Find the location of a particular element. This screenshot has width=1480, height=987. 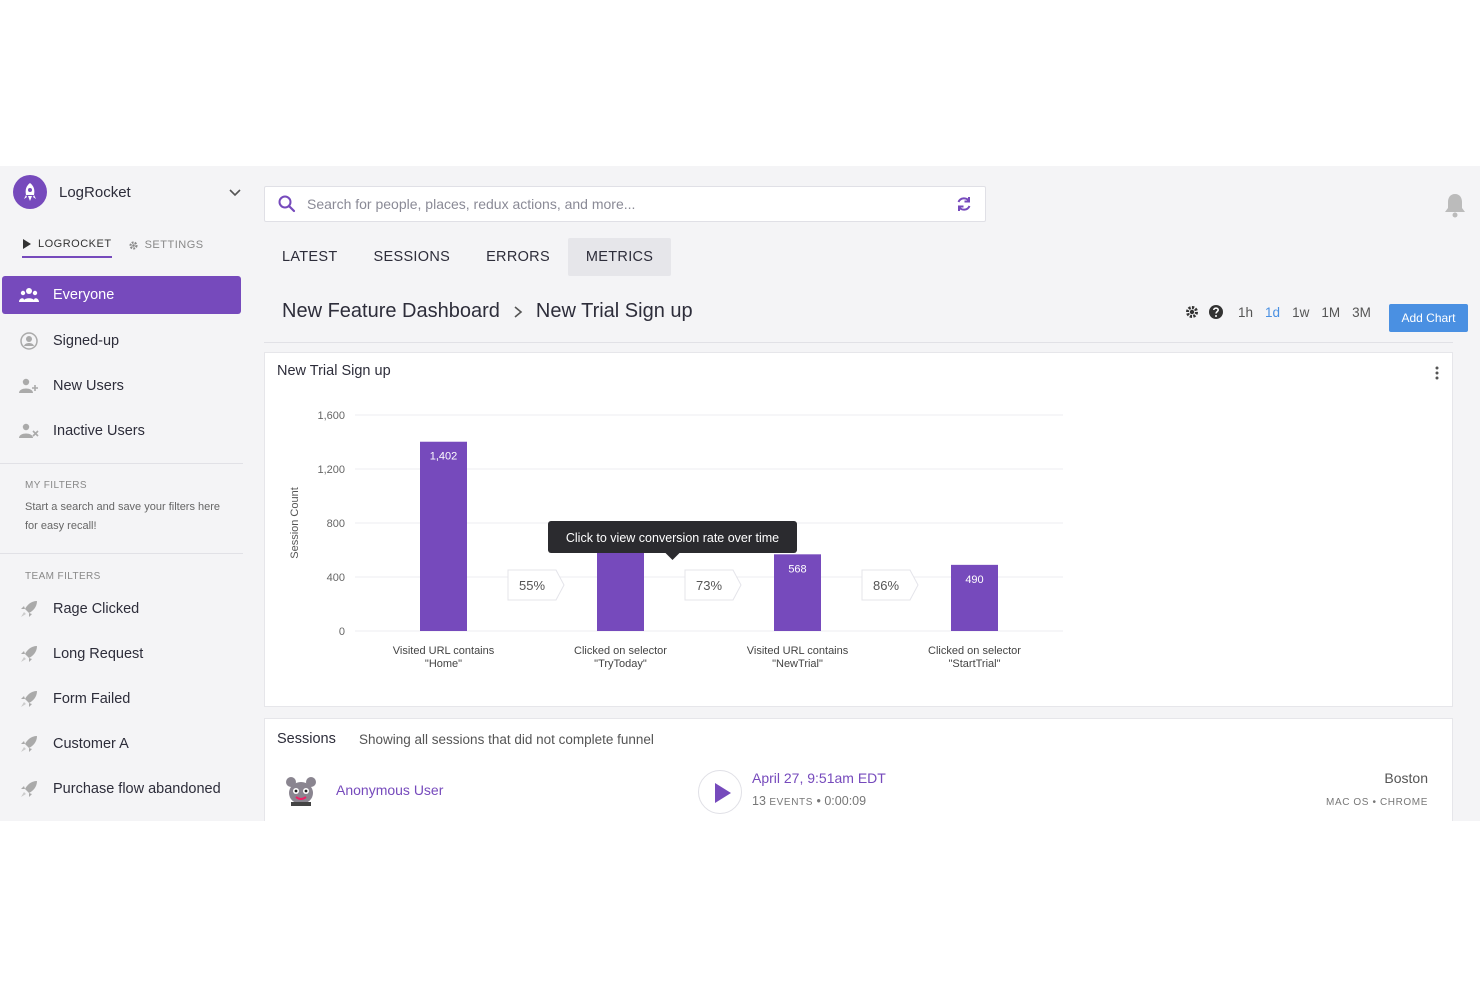

range-1d: 1d is located at coordinates (1272, 312).